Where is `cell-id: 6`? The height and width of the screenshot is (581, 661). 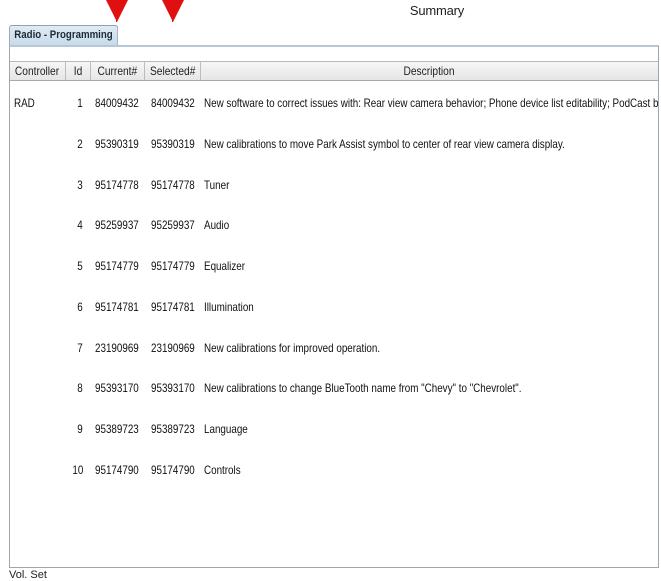 cell-id: 6 is located at coordinates (80, 307).